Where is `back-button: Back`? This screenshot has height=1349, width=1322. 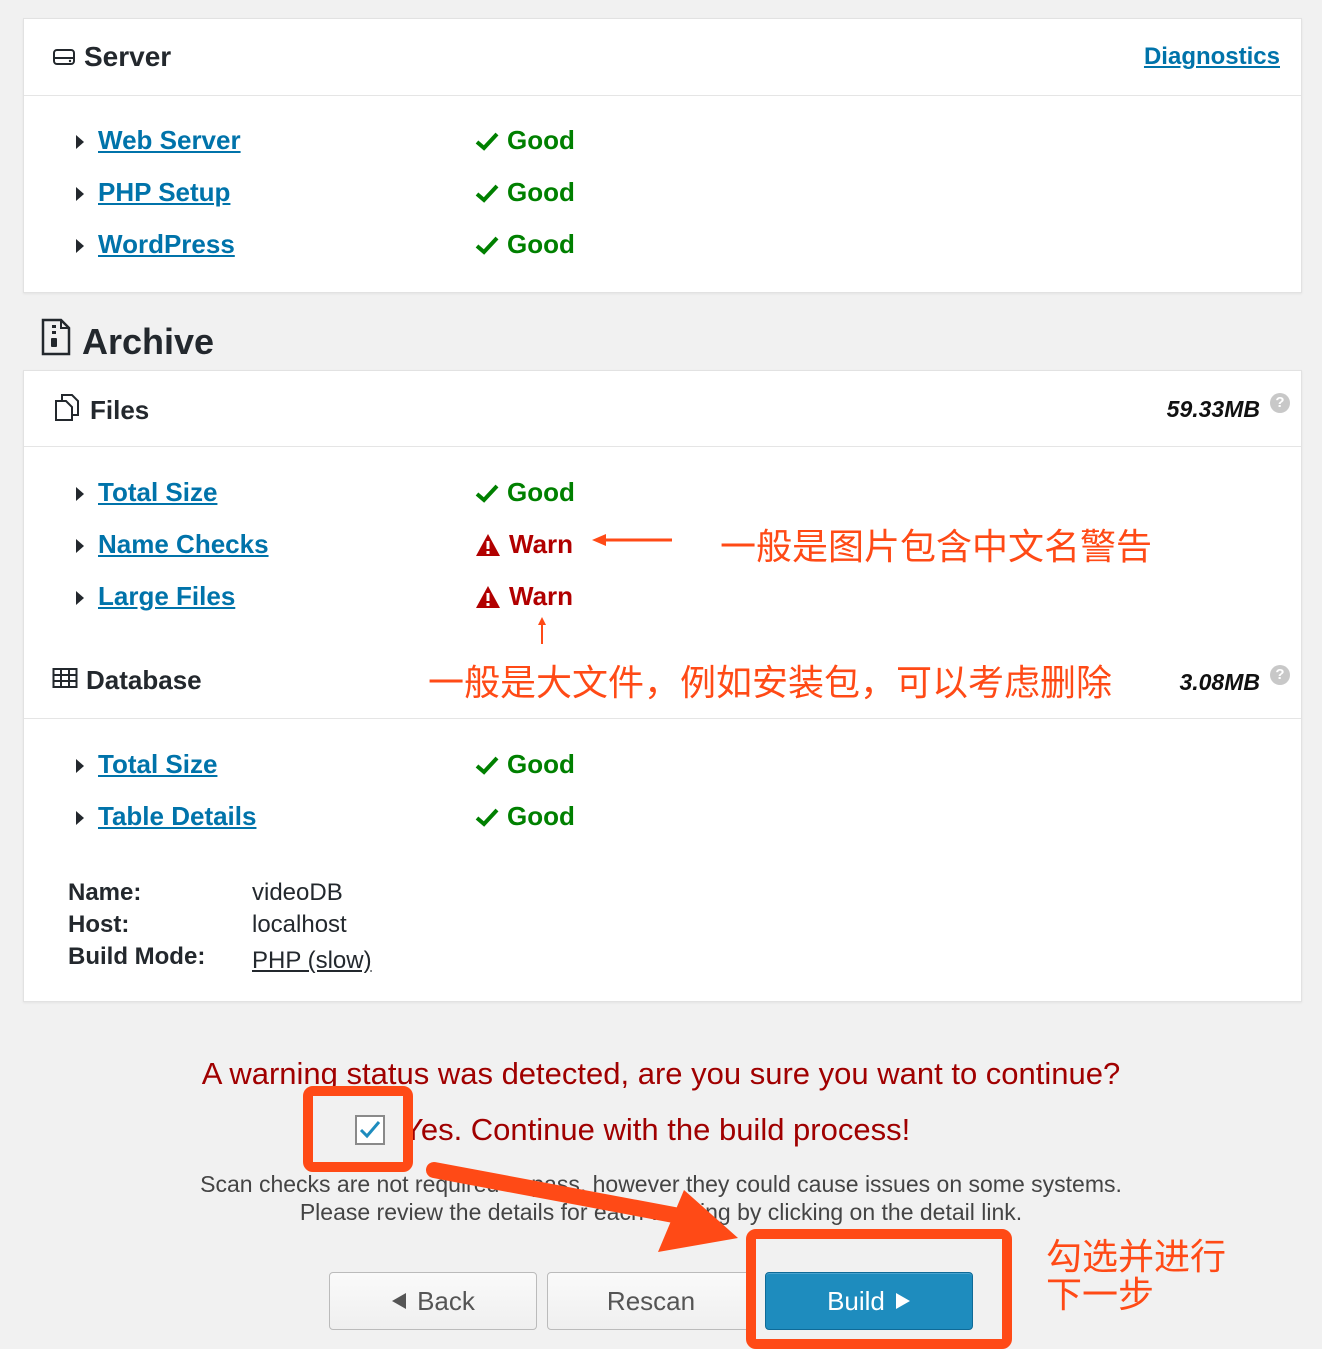 back-button: Back is located at coordinates (433, 1301).